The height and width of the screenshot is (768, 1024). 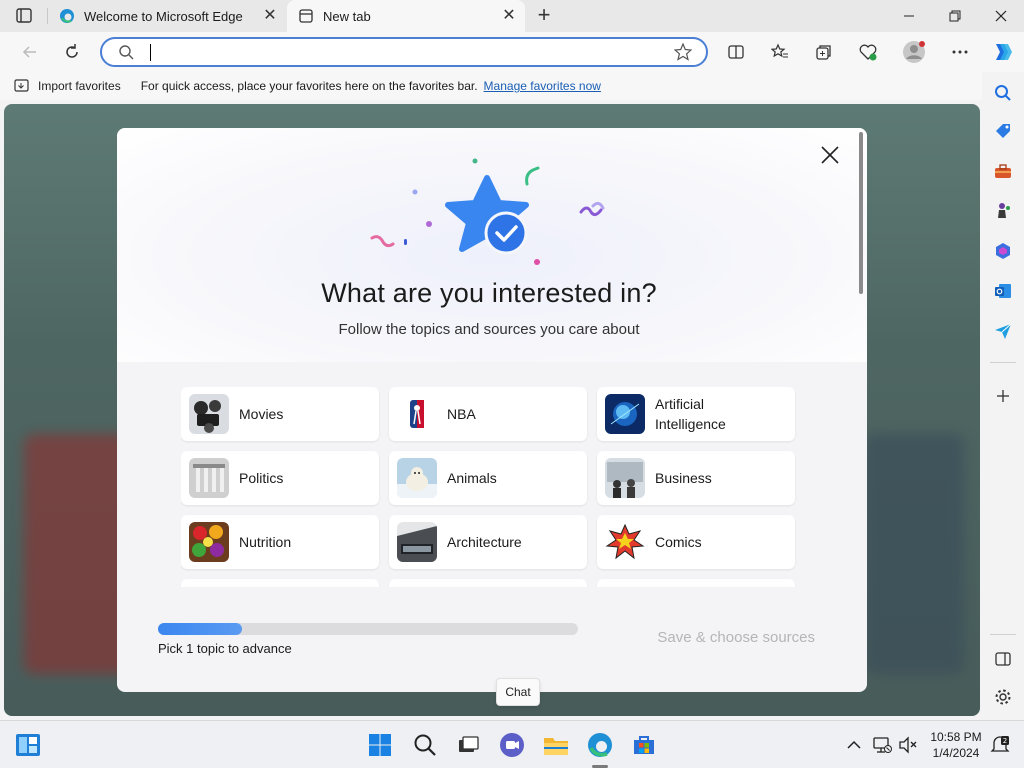 What do you see at coordinates (861, 213) in the screenshot?
I see `dialog-scrollbar` at bounding box center [861, 213].